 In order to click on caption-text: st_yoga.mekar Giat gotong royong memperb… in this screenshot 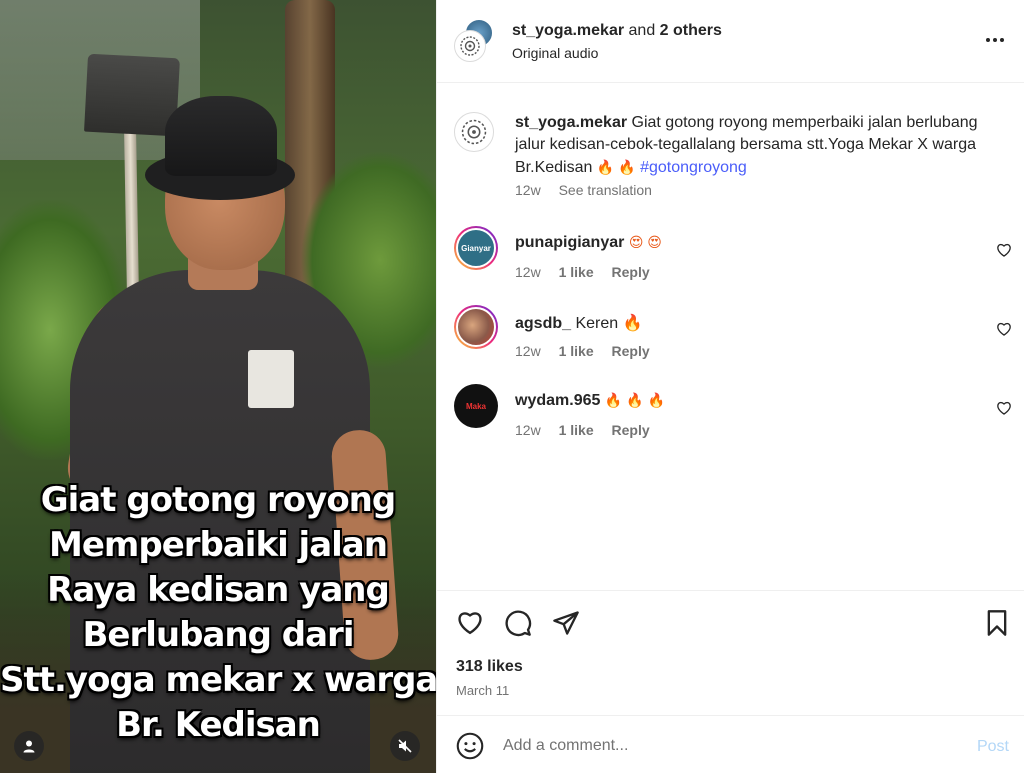, I will do `click(760, 145)`.